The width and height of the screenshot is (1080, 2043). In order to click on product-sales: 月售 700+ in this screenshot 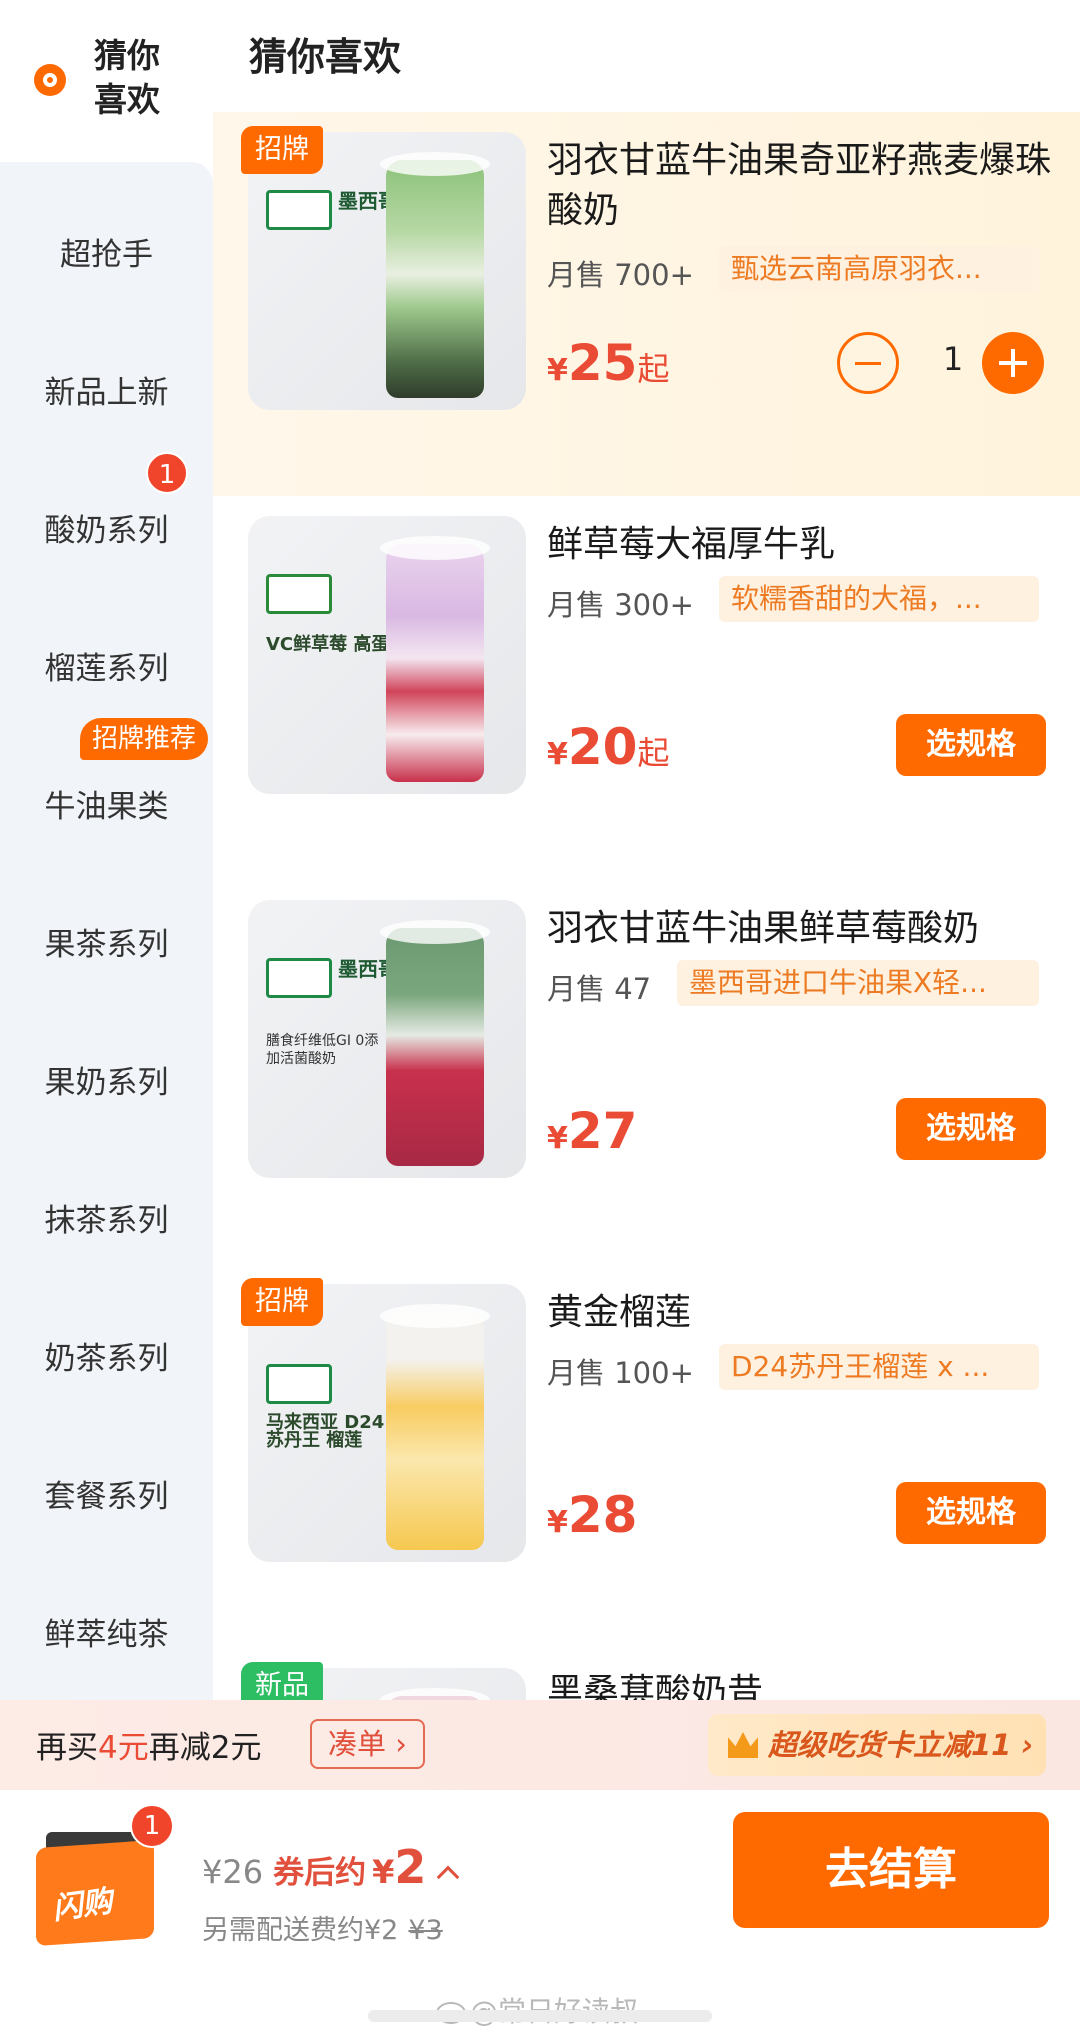, I will do `click(620, 275)`.